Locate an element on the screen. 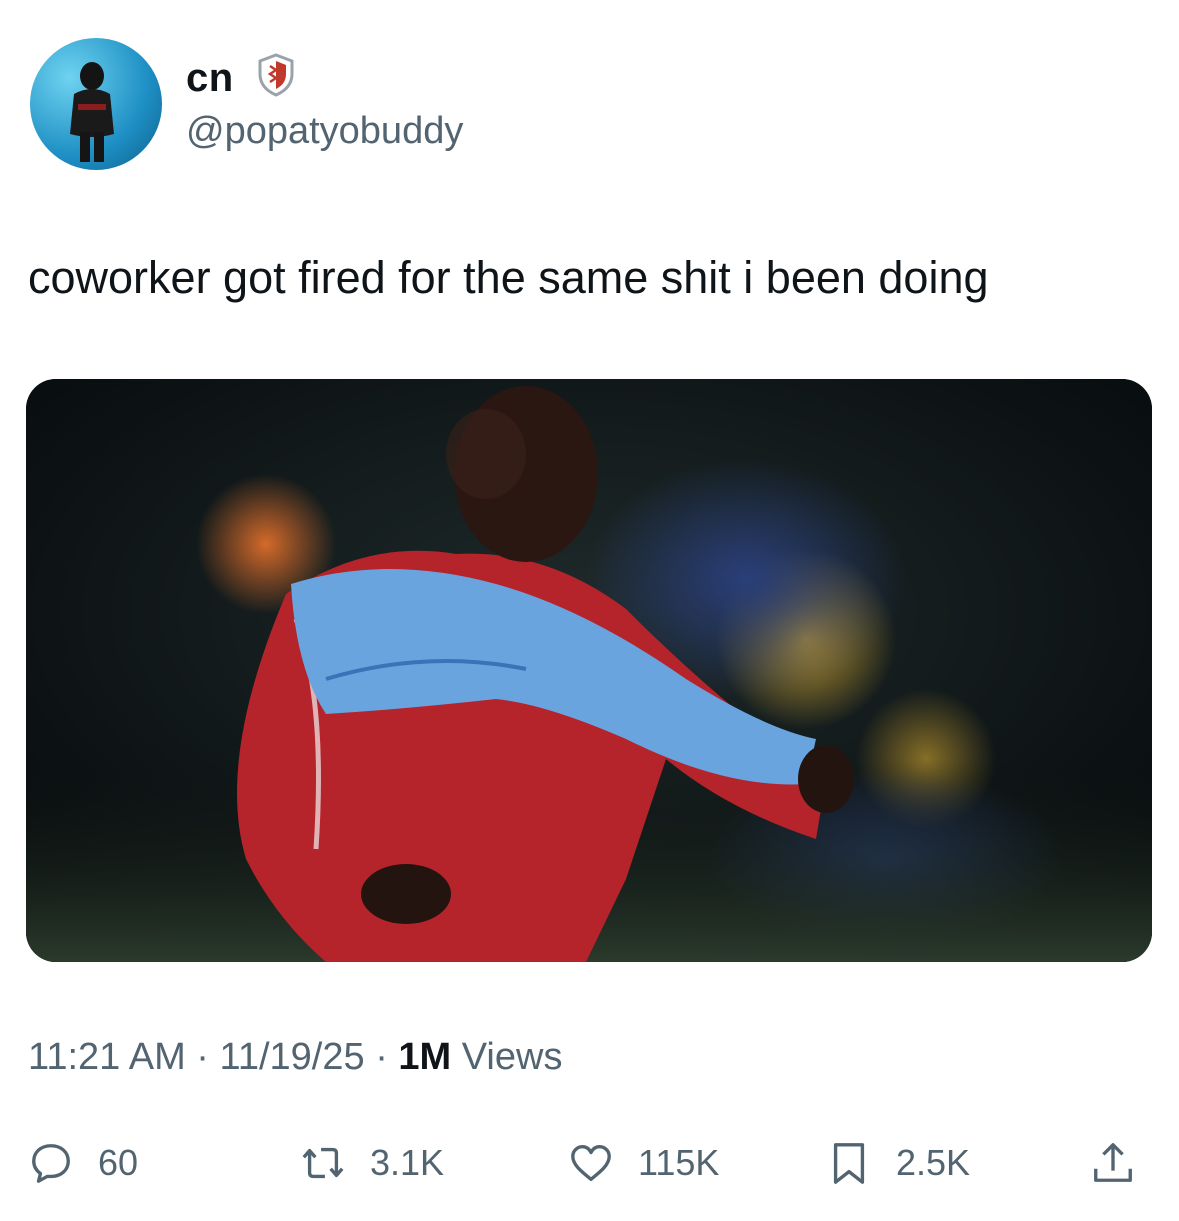  author-handle: @popatyobuddy is located at coordinates (324, 131).